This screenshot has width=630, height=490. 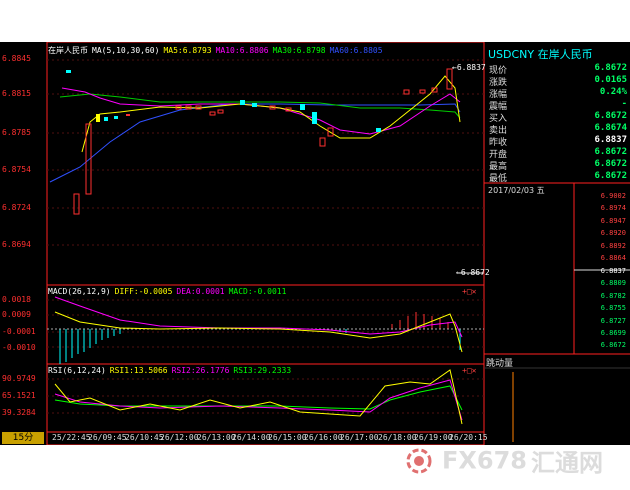 What do you see at coordinates (68, 50) in the screenshot?
I see `instrument-title: 在岸人民币` at bounding box center [68, 50].